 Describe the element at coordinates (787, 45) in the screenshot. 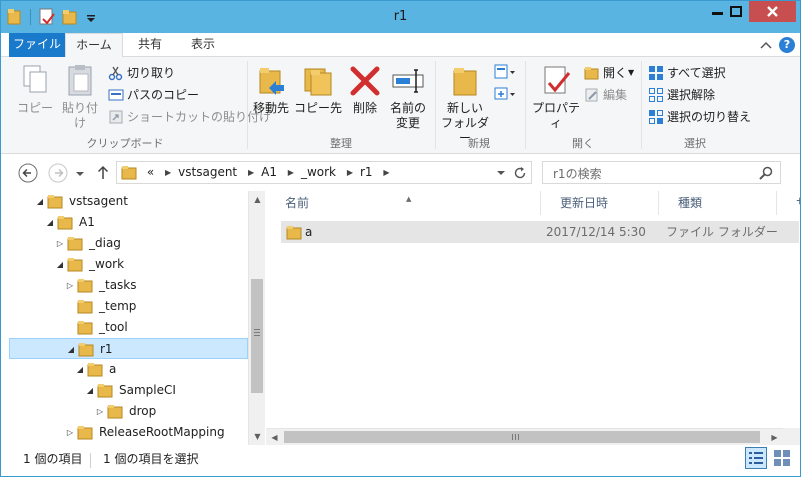

I see `help-icon: ?` at that location.